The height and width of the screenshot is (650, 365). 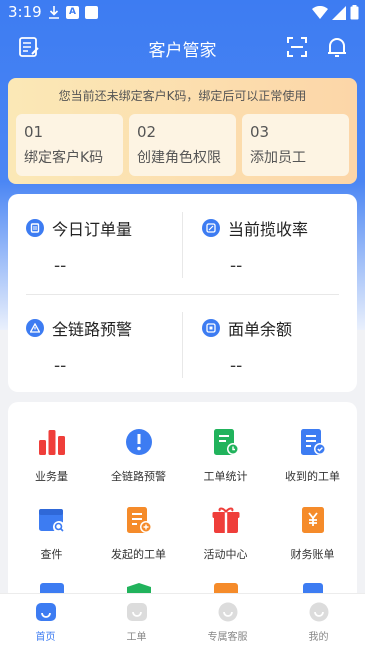 I want to click on tab-profile: 我的, so click(x=318, y=622).